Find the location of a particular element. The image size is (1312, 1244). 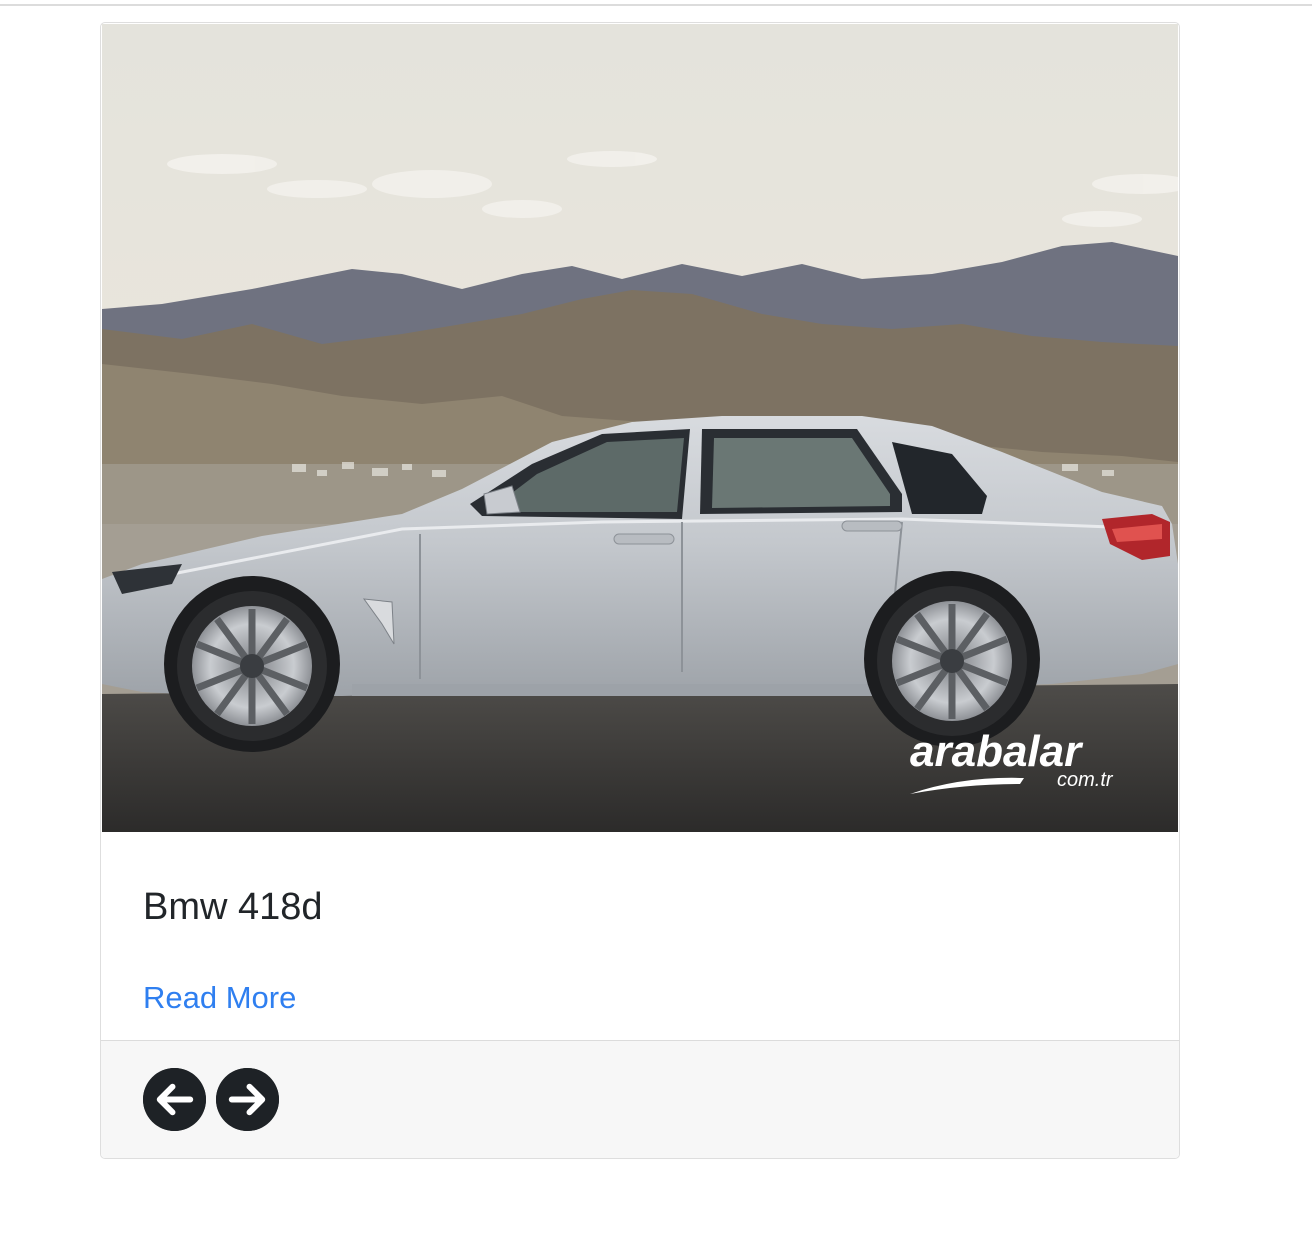

read-more-link: Read More is located at coordinates (219, 998).